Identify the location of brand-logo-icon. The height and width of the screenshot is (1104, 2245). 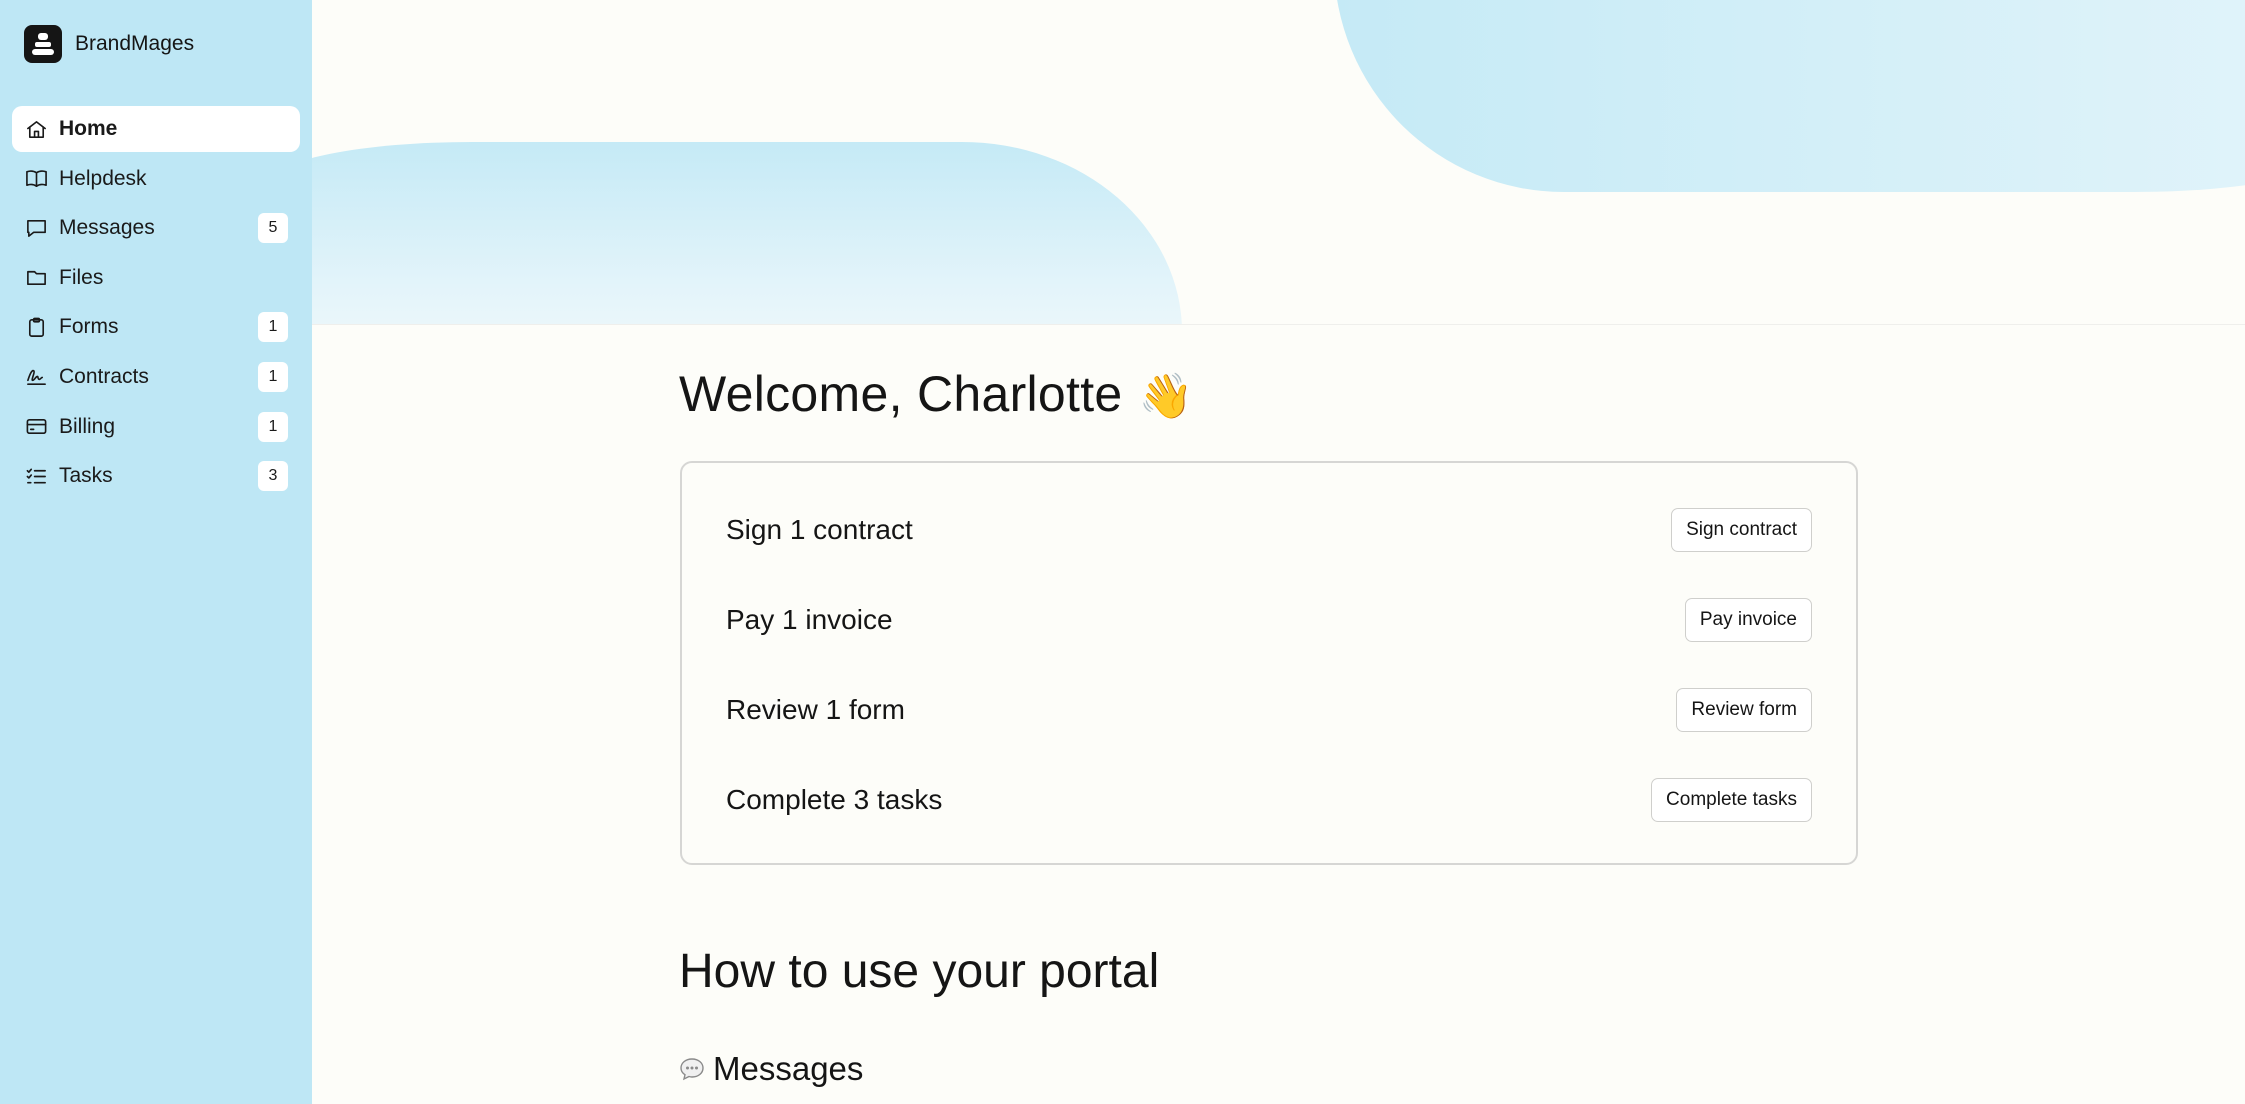
(43, 44).